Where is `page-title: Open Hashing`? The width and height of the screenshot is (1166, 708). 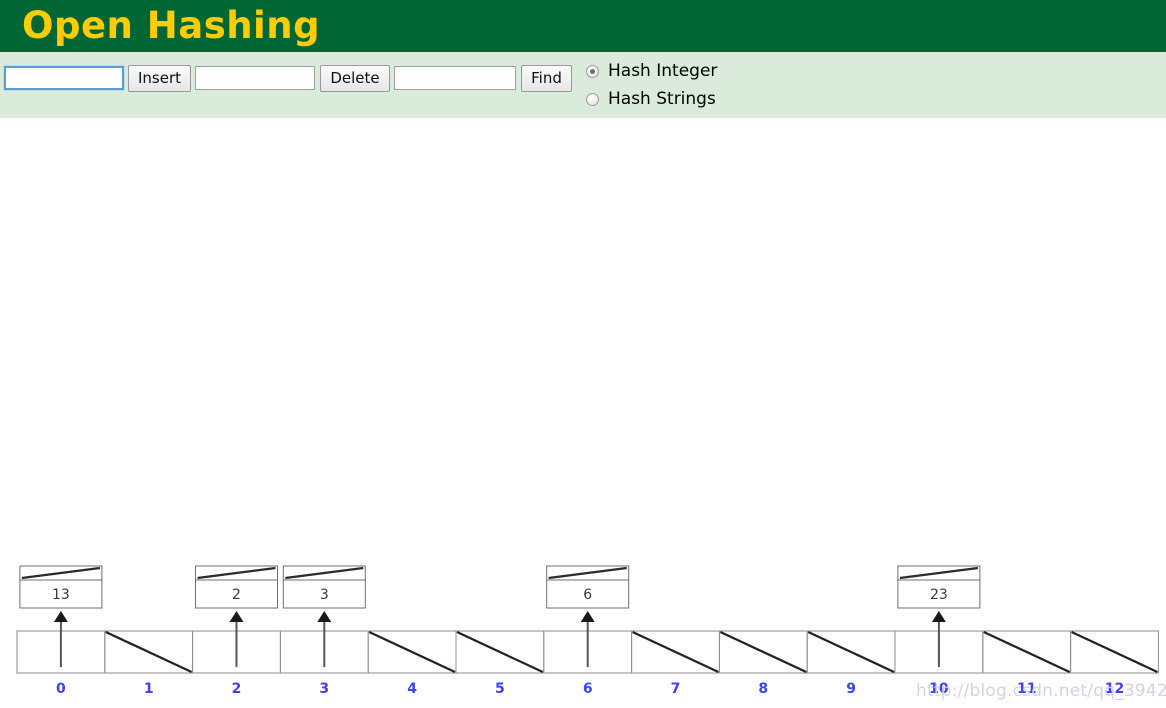 page-title: Open Hashing is located at coordinates (171, 25).